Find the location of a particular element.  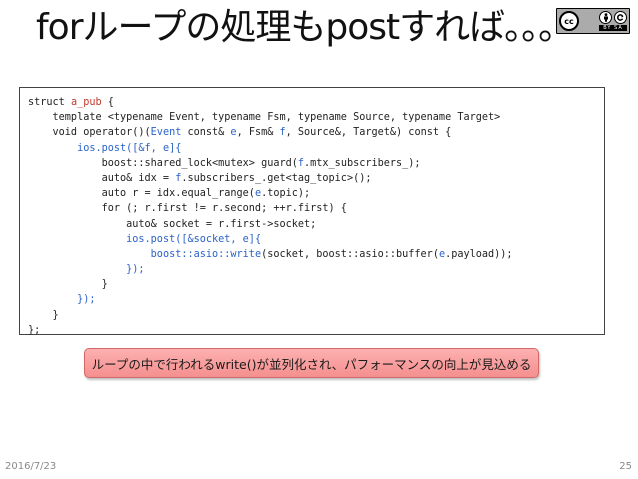

code-token: auto r = idx.equal_range( is located at coordinates (141, 194).